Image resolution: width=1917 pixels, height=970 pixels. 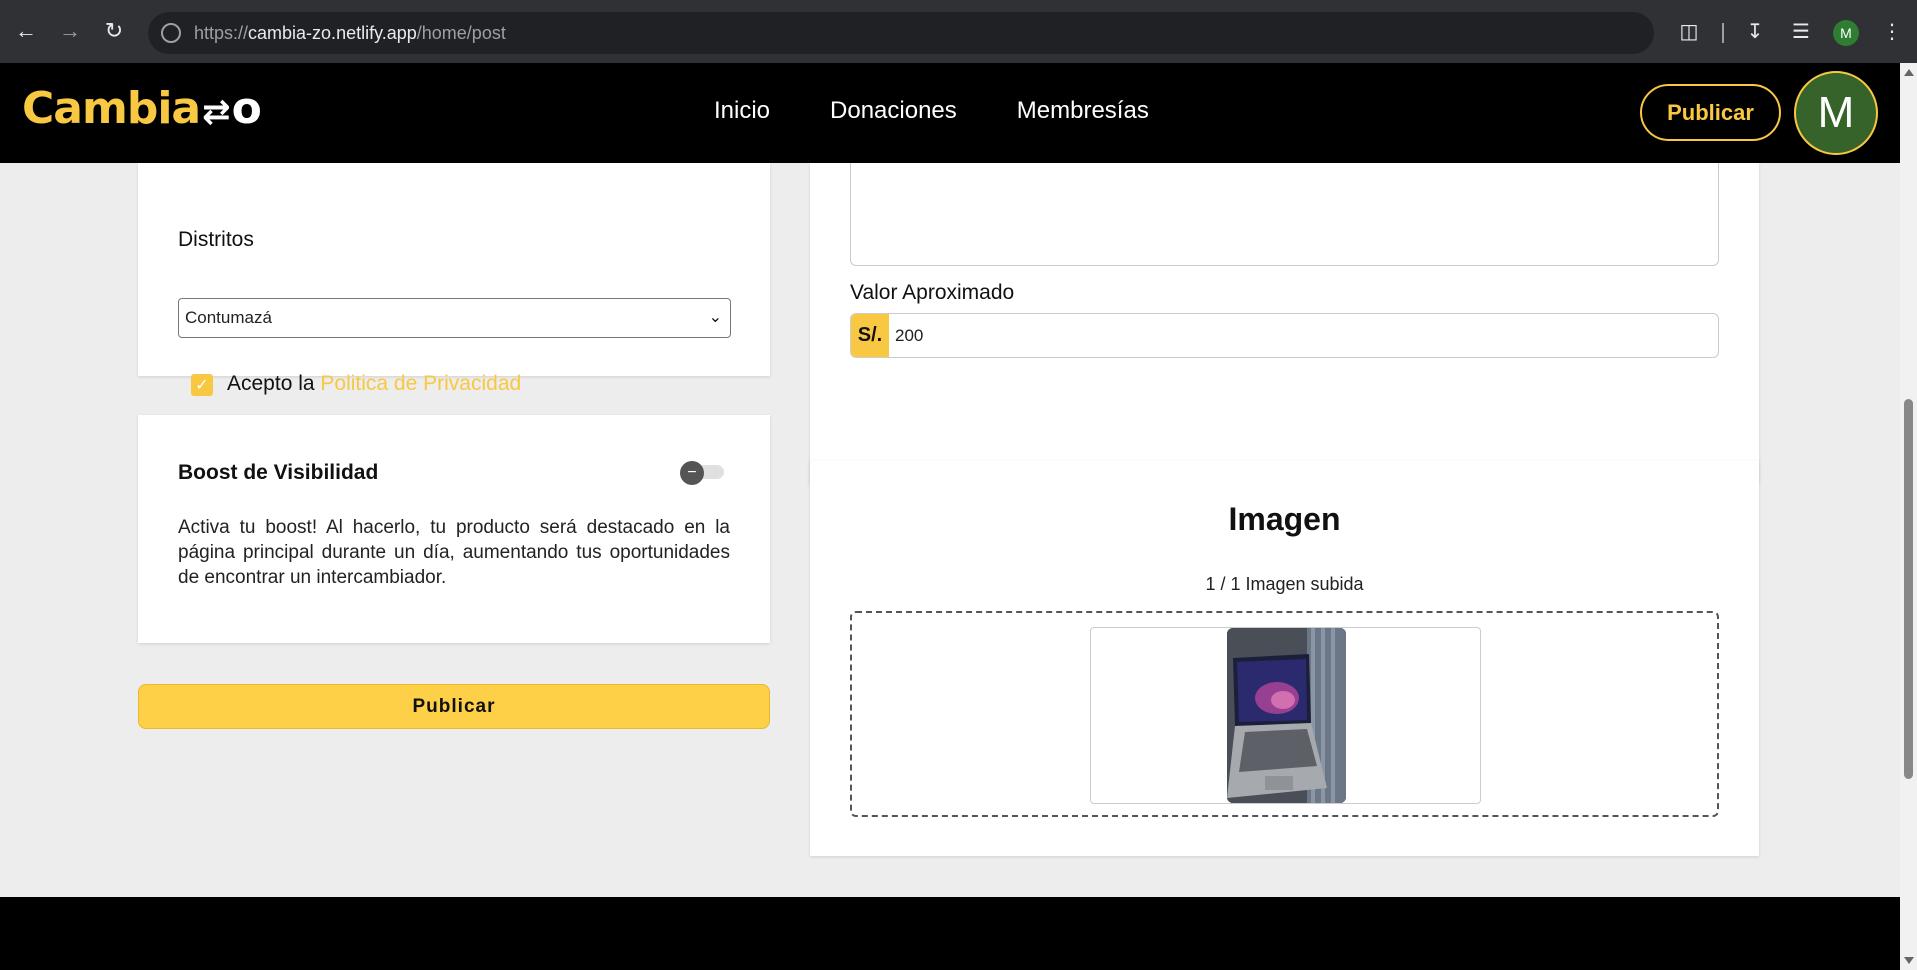 What do you see at coordinates (901, 33) in the screenshot?
I see `address-bar: https://cambia-zo.netlify.app/home/post` at bounding box center [901, 33].